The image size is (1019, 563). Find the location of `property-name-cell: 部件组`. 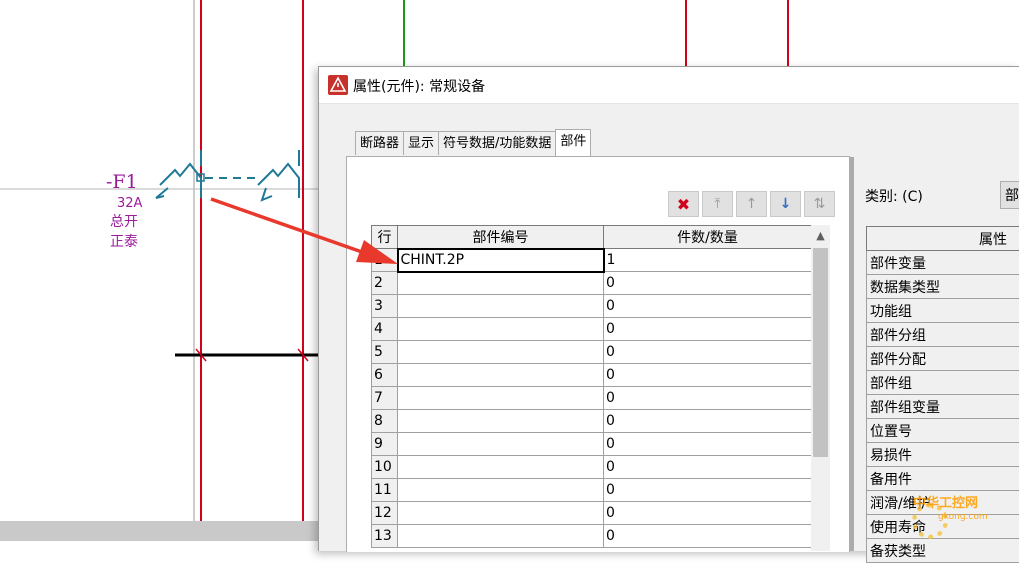

property-name-cell: 部件组 is located at coordinates (943, 383).